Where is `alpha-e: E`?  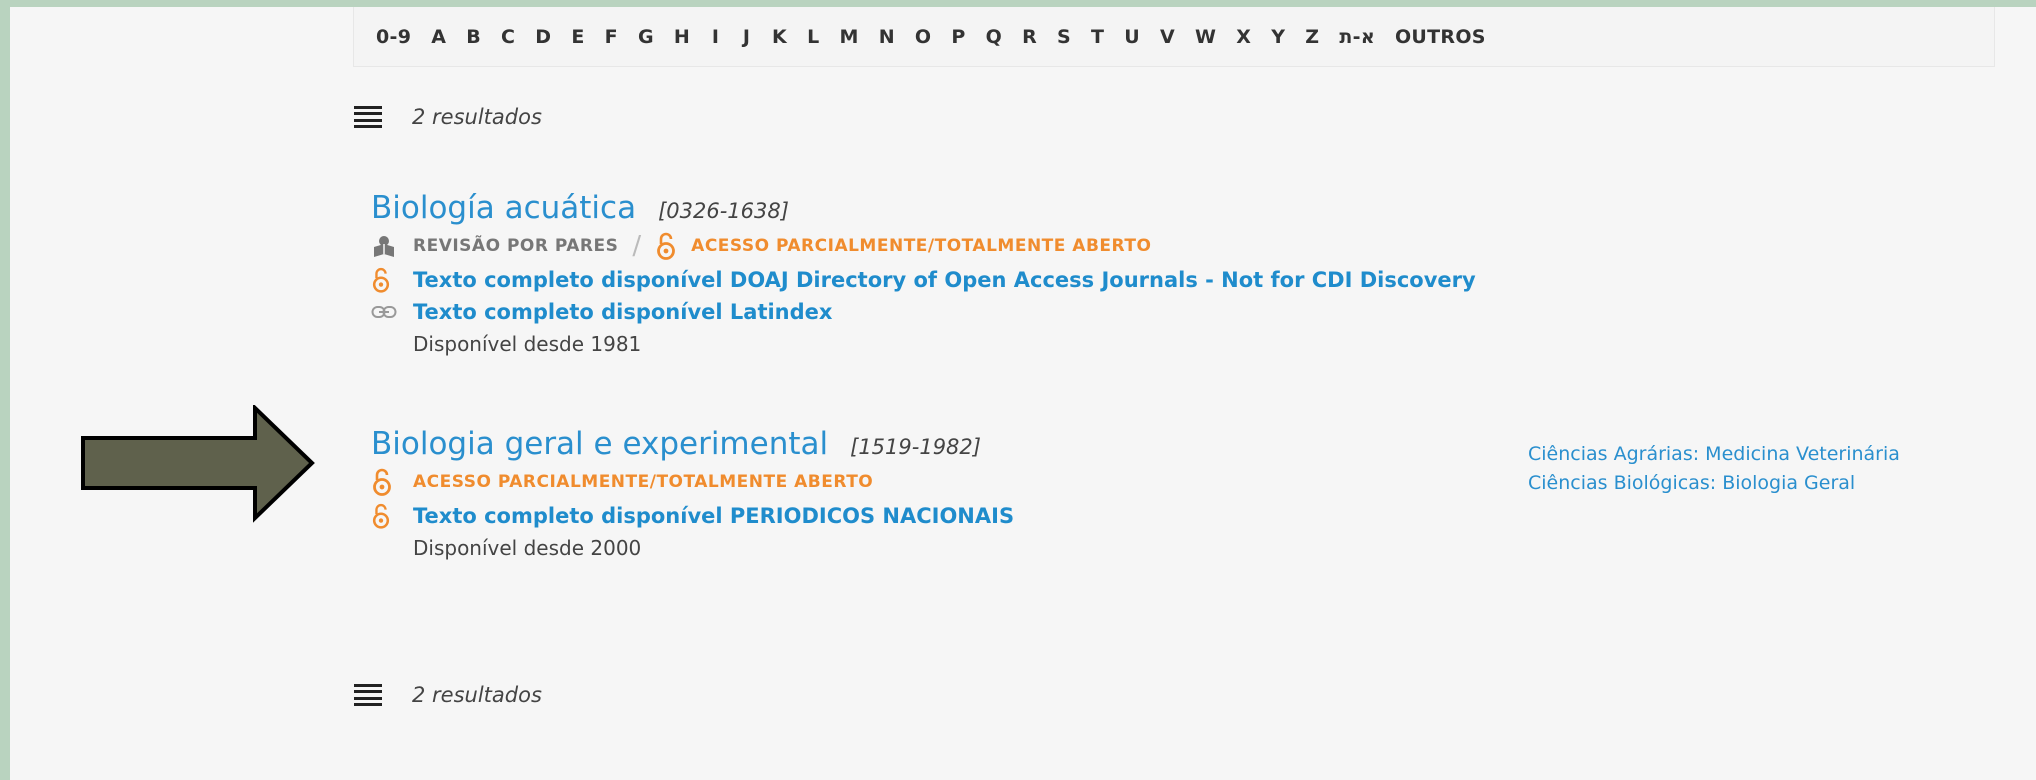 alpha-e: E is located at coordinates (577, 37).